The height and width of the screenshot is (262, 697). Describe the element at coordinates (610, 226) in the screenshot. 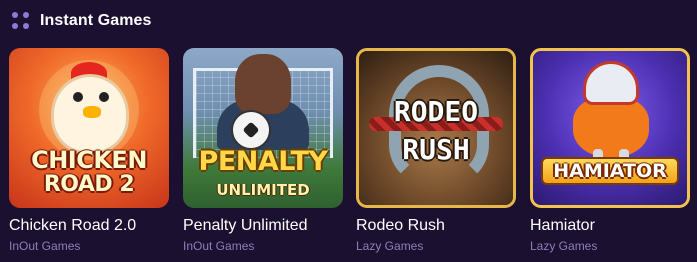

I see `game-title: Hamiator` at that location.